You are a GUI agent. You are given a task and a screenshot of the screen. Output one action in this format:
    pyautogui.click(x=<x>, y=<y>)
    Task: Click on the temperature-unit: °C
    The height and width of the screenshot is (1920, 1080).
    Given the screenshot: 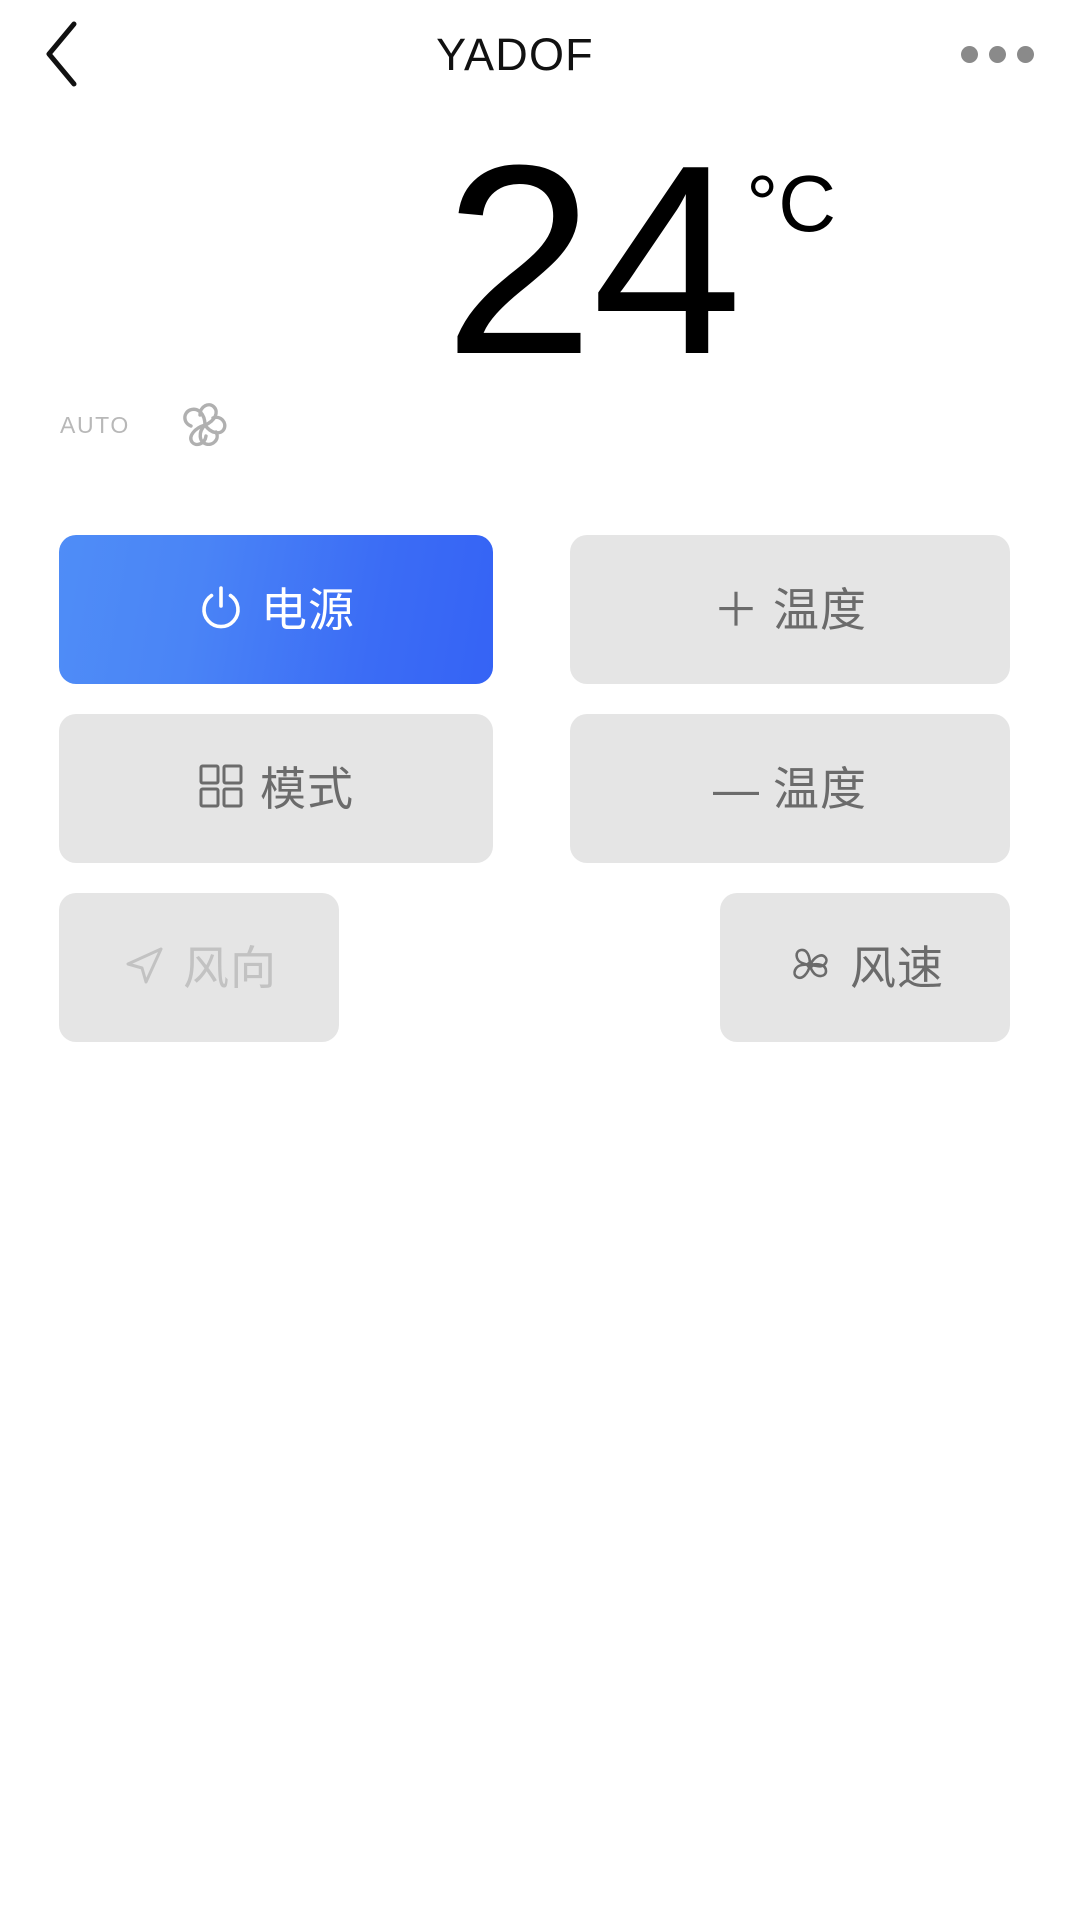 What is the action you would take?
    pyautogui.click(x=791, y=203)
    